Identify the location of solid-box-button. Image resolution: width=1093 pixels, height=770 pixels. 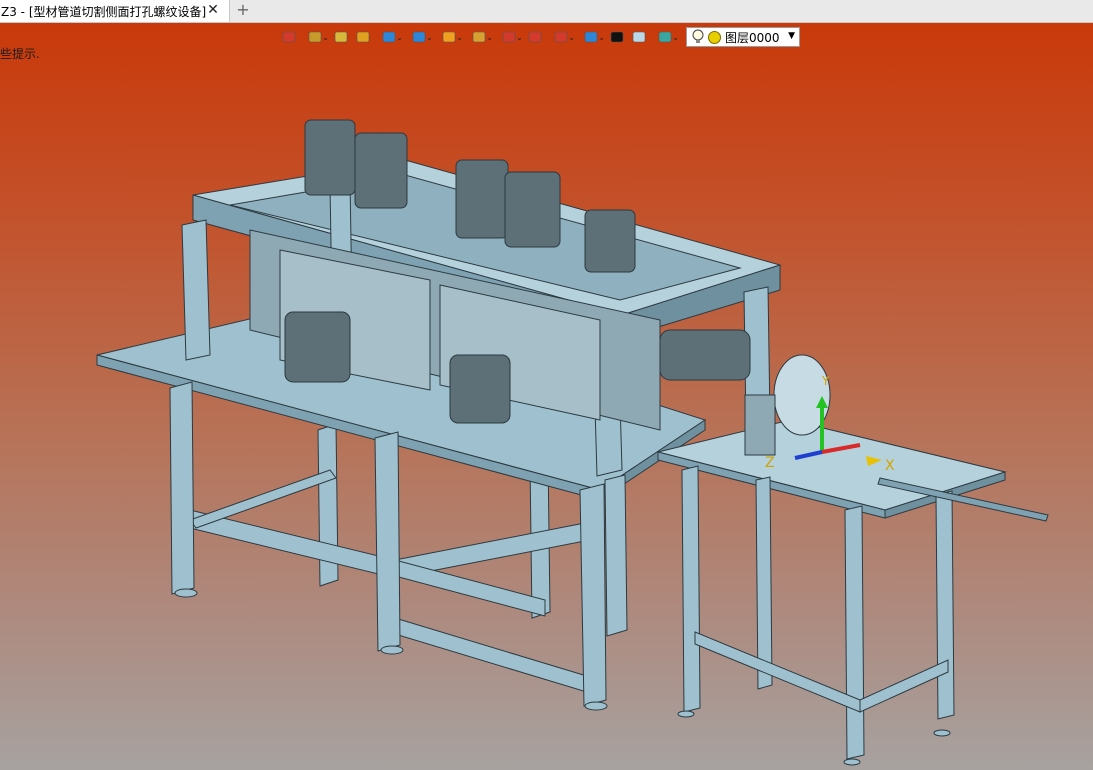
(363, 37).